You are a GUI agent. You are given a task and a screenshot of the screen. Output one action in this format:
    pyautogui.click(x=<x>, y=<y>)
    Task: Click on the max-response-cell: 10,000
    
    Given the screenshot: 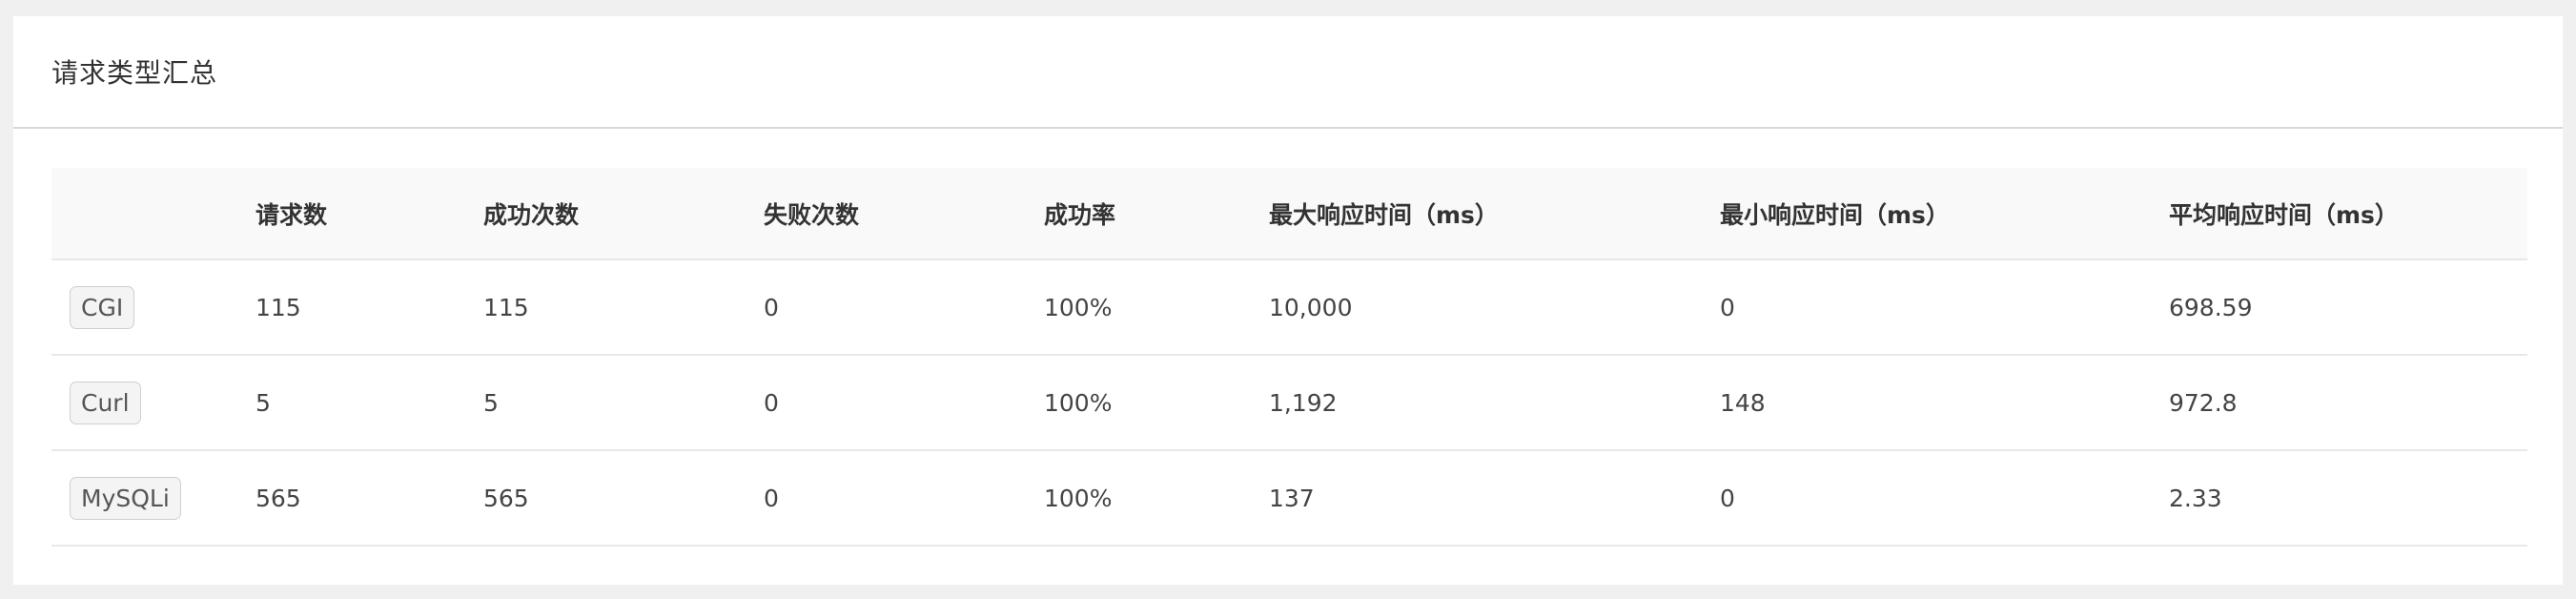 What is the action you would take?
    pyautogui.click(x=1494, y=307)
    